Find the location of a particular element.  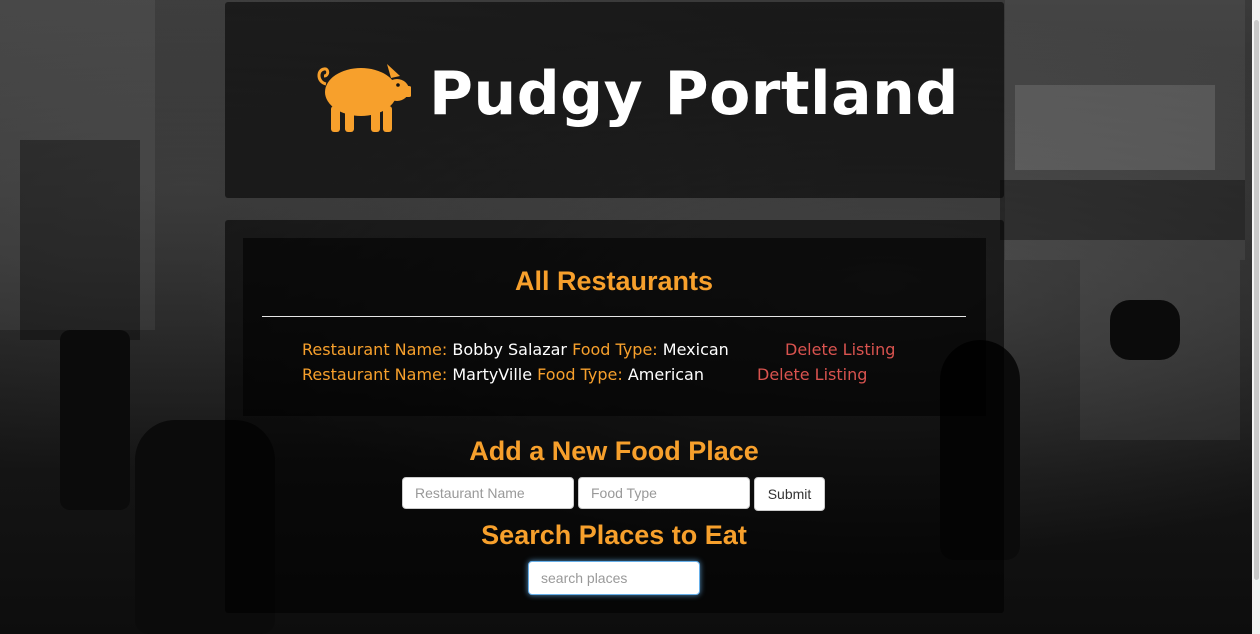

food-type-input is located at coordinates (664, 493).